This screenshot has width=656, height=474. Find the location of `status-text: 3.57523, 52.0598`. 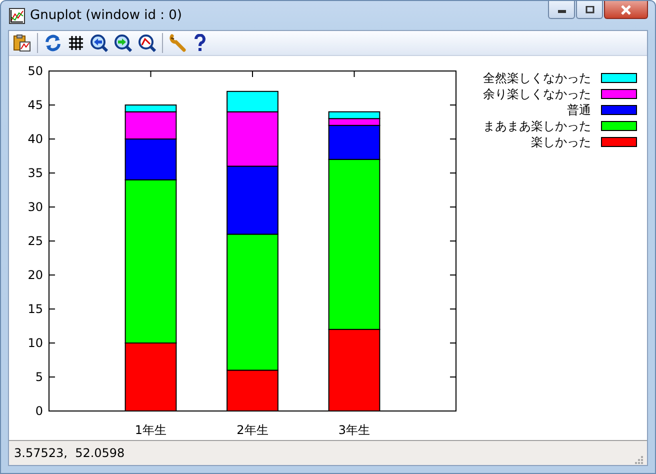

status-text: 3.57523, 52.0598 is located at coordinates (69, 453).